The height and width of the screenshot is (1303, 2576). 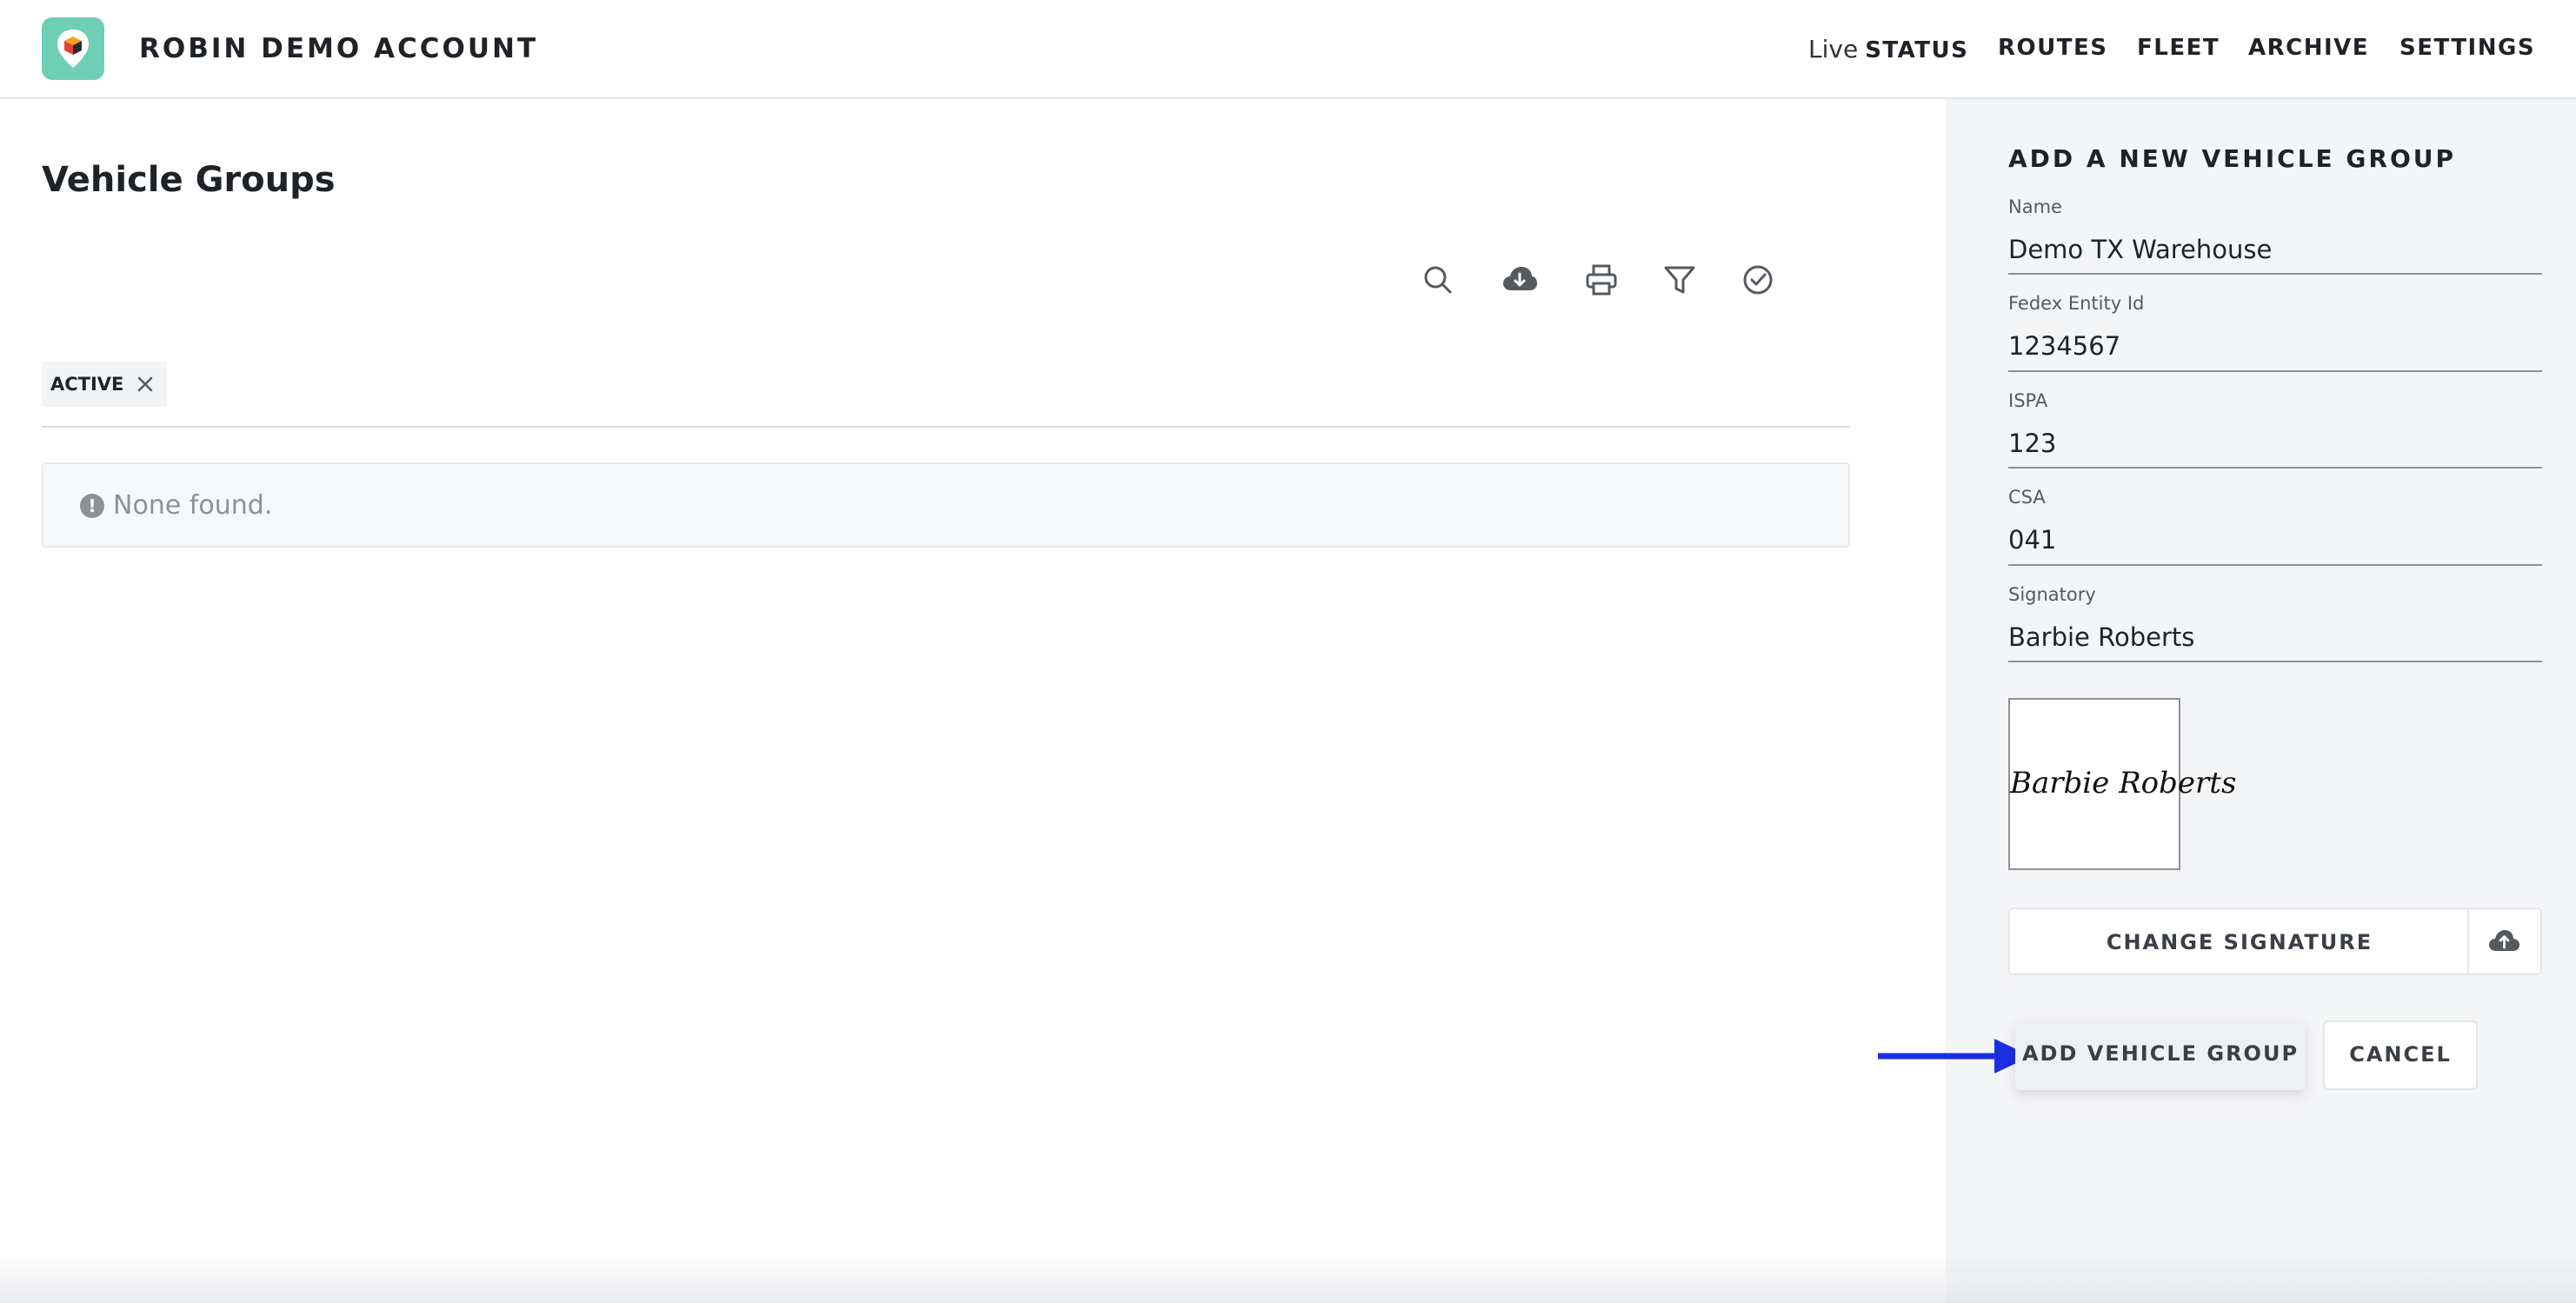 I want to click on name-label: Name, so click(x=2035, y=206).